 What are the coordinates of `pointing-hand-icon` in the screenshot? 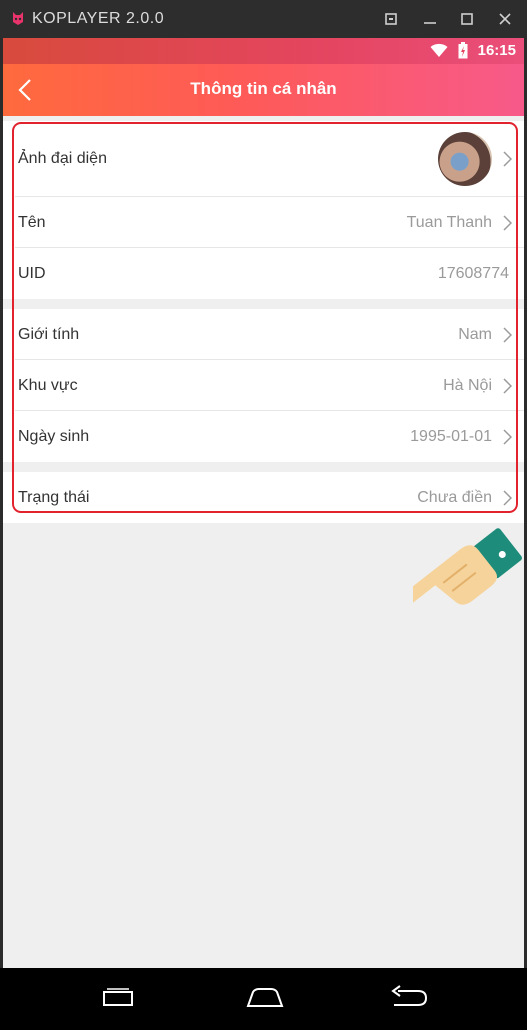 It's located at (467, 566).